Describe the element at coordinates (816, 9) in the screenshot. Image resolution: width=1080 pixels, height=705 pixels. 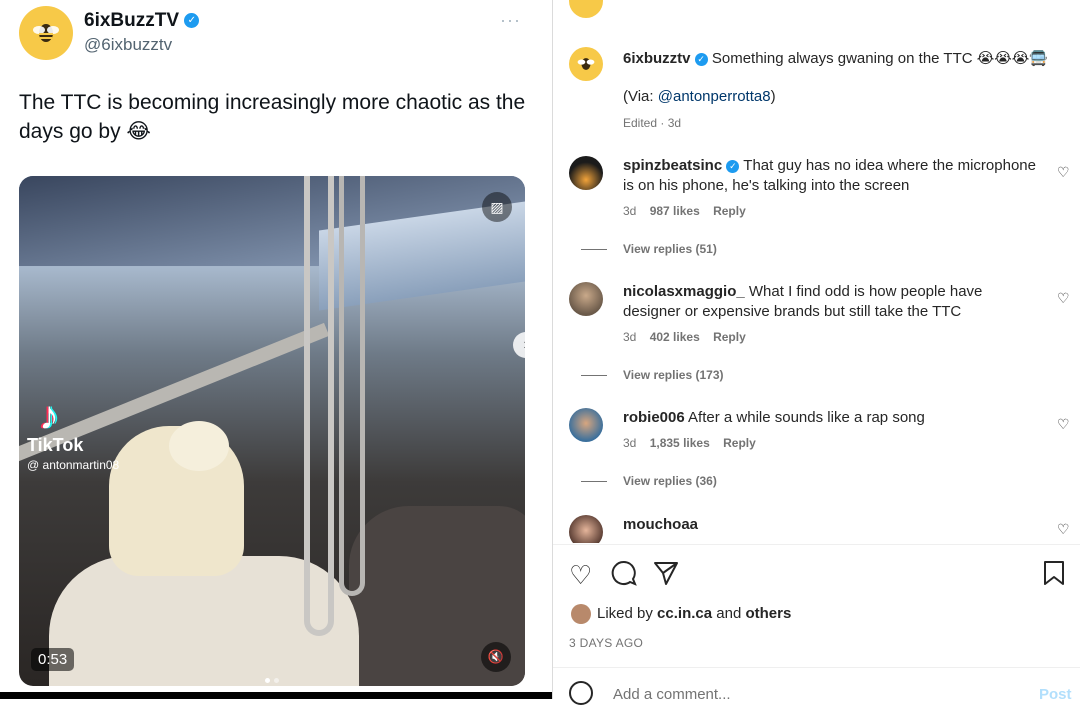
I see `post-header: ···` at that location.